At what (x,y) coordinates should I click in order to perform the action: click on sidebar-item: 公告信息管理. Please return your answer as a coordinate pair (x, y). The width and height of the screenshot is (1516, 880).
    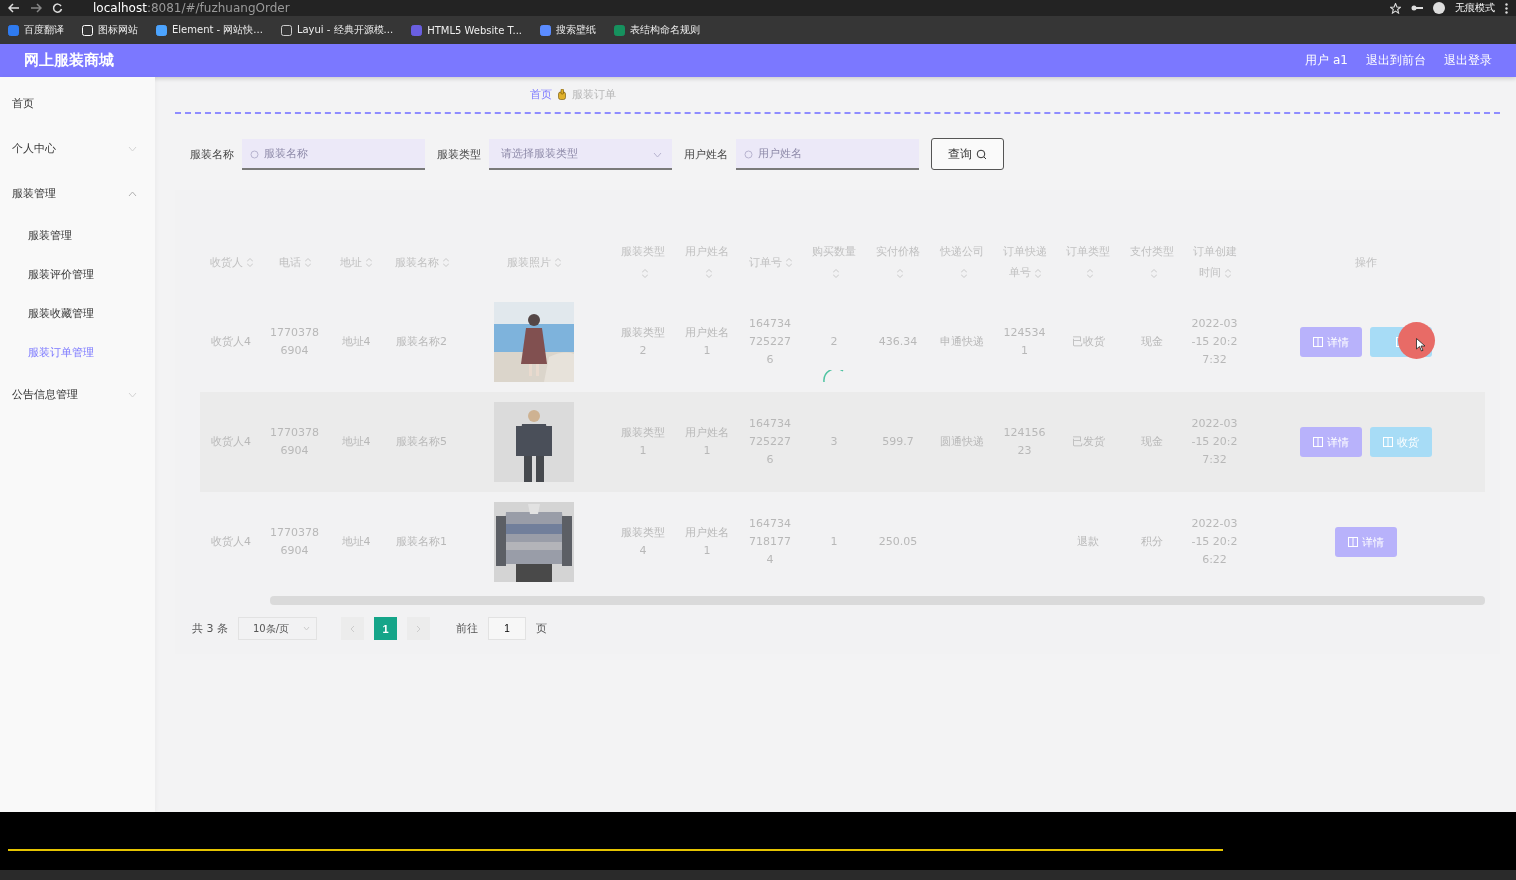
    Looking at the image, I should click on (77, 394).